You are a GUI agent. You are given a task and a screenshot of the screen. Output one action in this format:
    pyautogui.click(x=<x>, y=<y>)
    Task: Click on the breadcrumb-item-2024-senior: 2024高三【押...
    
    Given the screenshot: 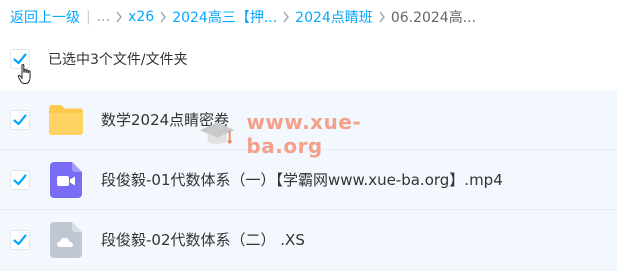 What is the action you would take?
    pyautogui.click(x=224, y=17)
    